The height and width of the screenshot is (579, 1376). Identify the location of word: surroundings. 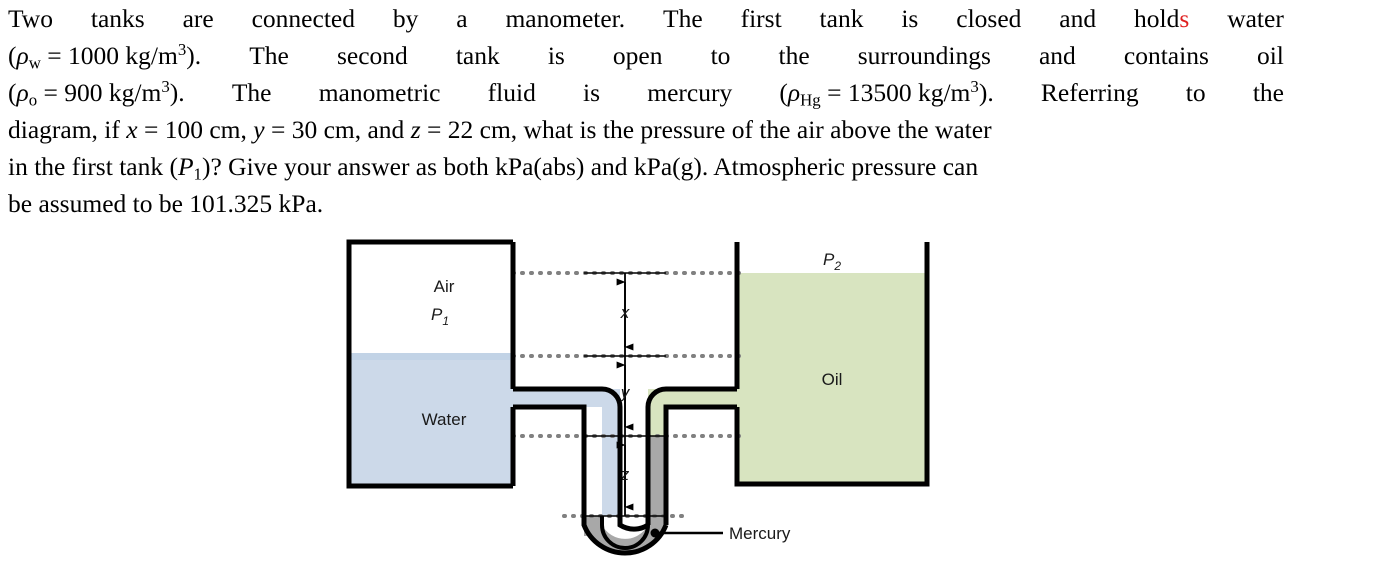
(924, 55).